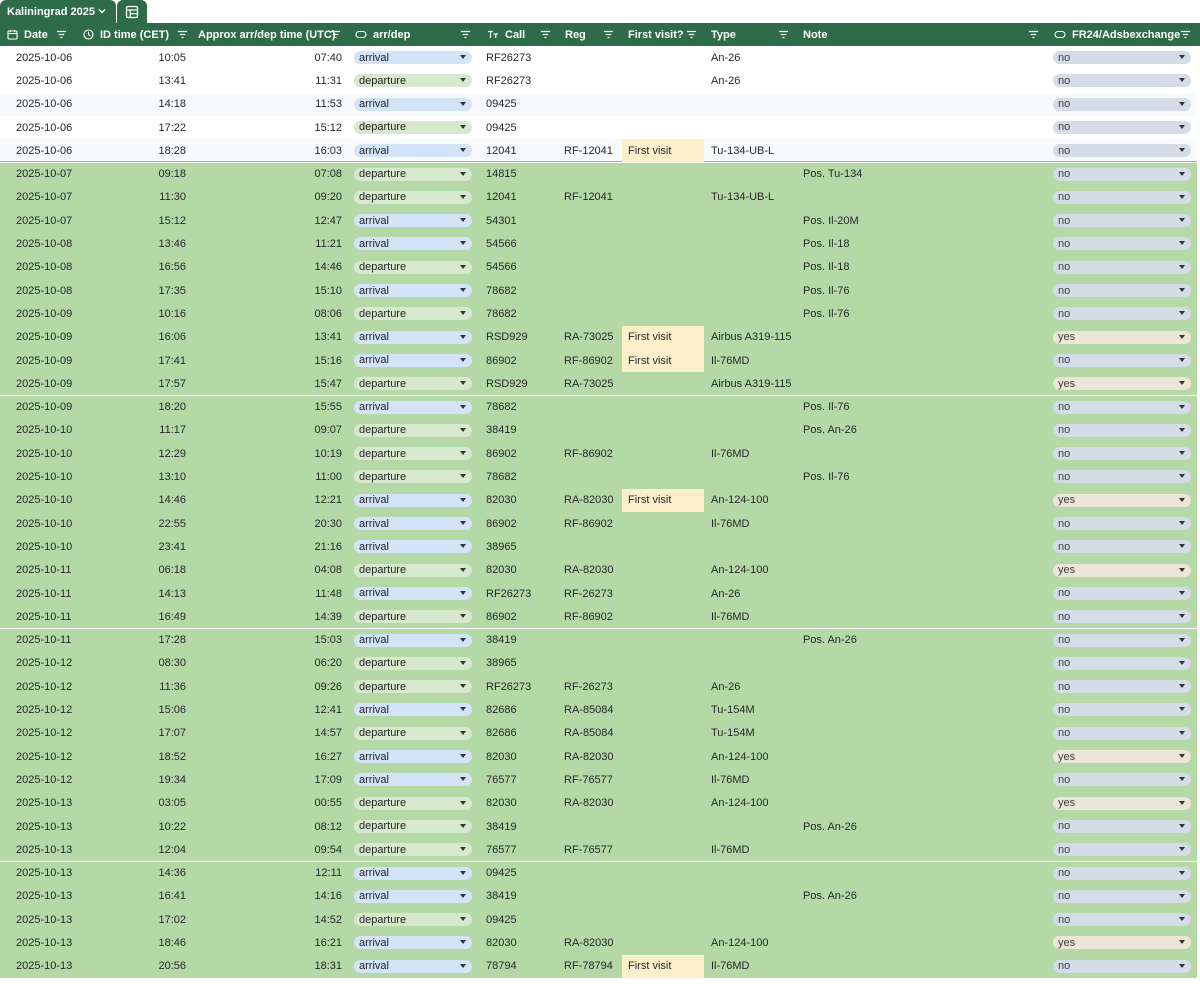  I want to click on cell-date: 2025-10-12, so click(44, 733).